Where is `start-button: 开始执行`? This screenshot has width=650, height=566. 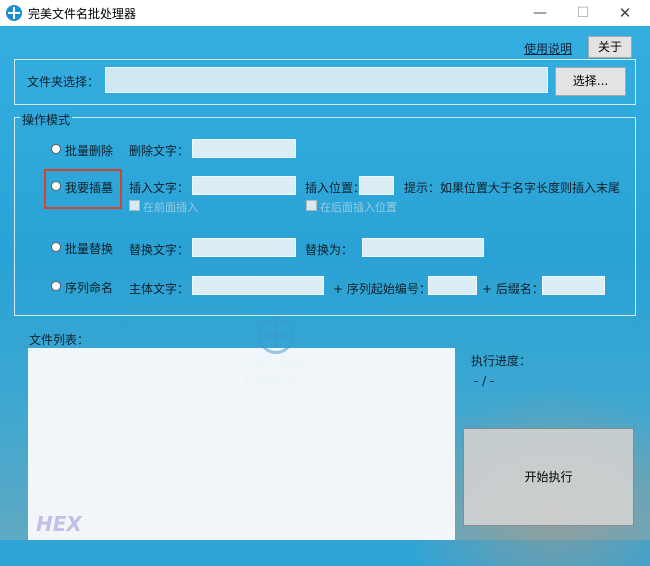
start-button: 开始执行 is located at coordinates (548, 477).